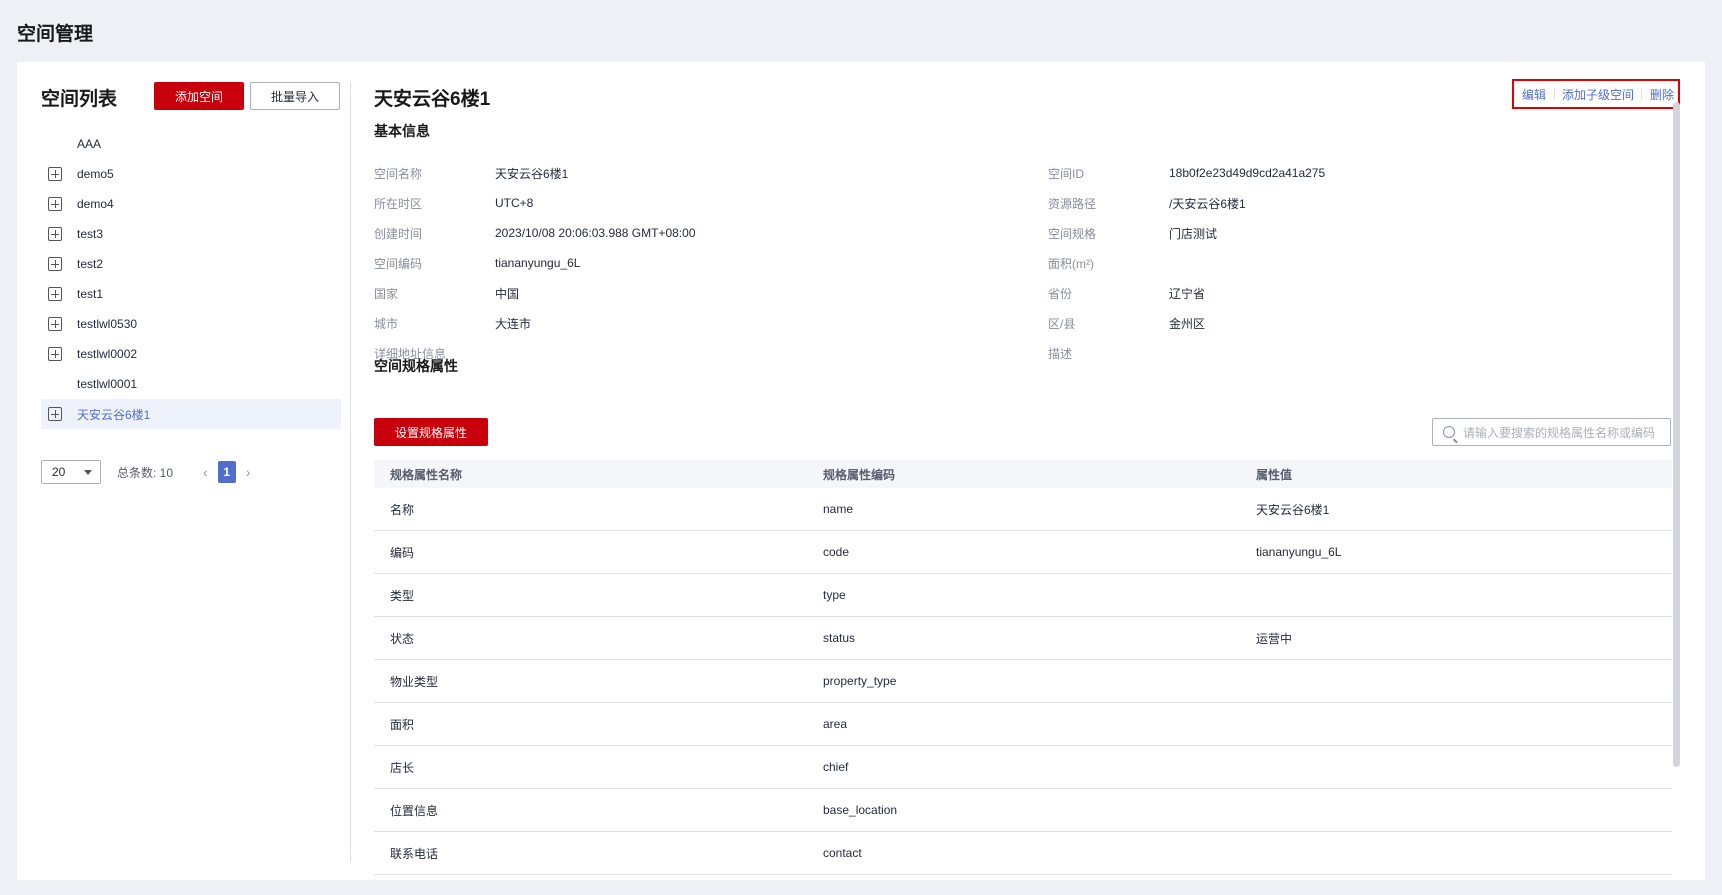 The width and height of the screenshot is (1722, 895). Describe the element at coordinates (386, 293) in the screenshot. I see `info-label: 国家` at that location.